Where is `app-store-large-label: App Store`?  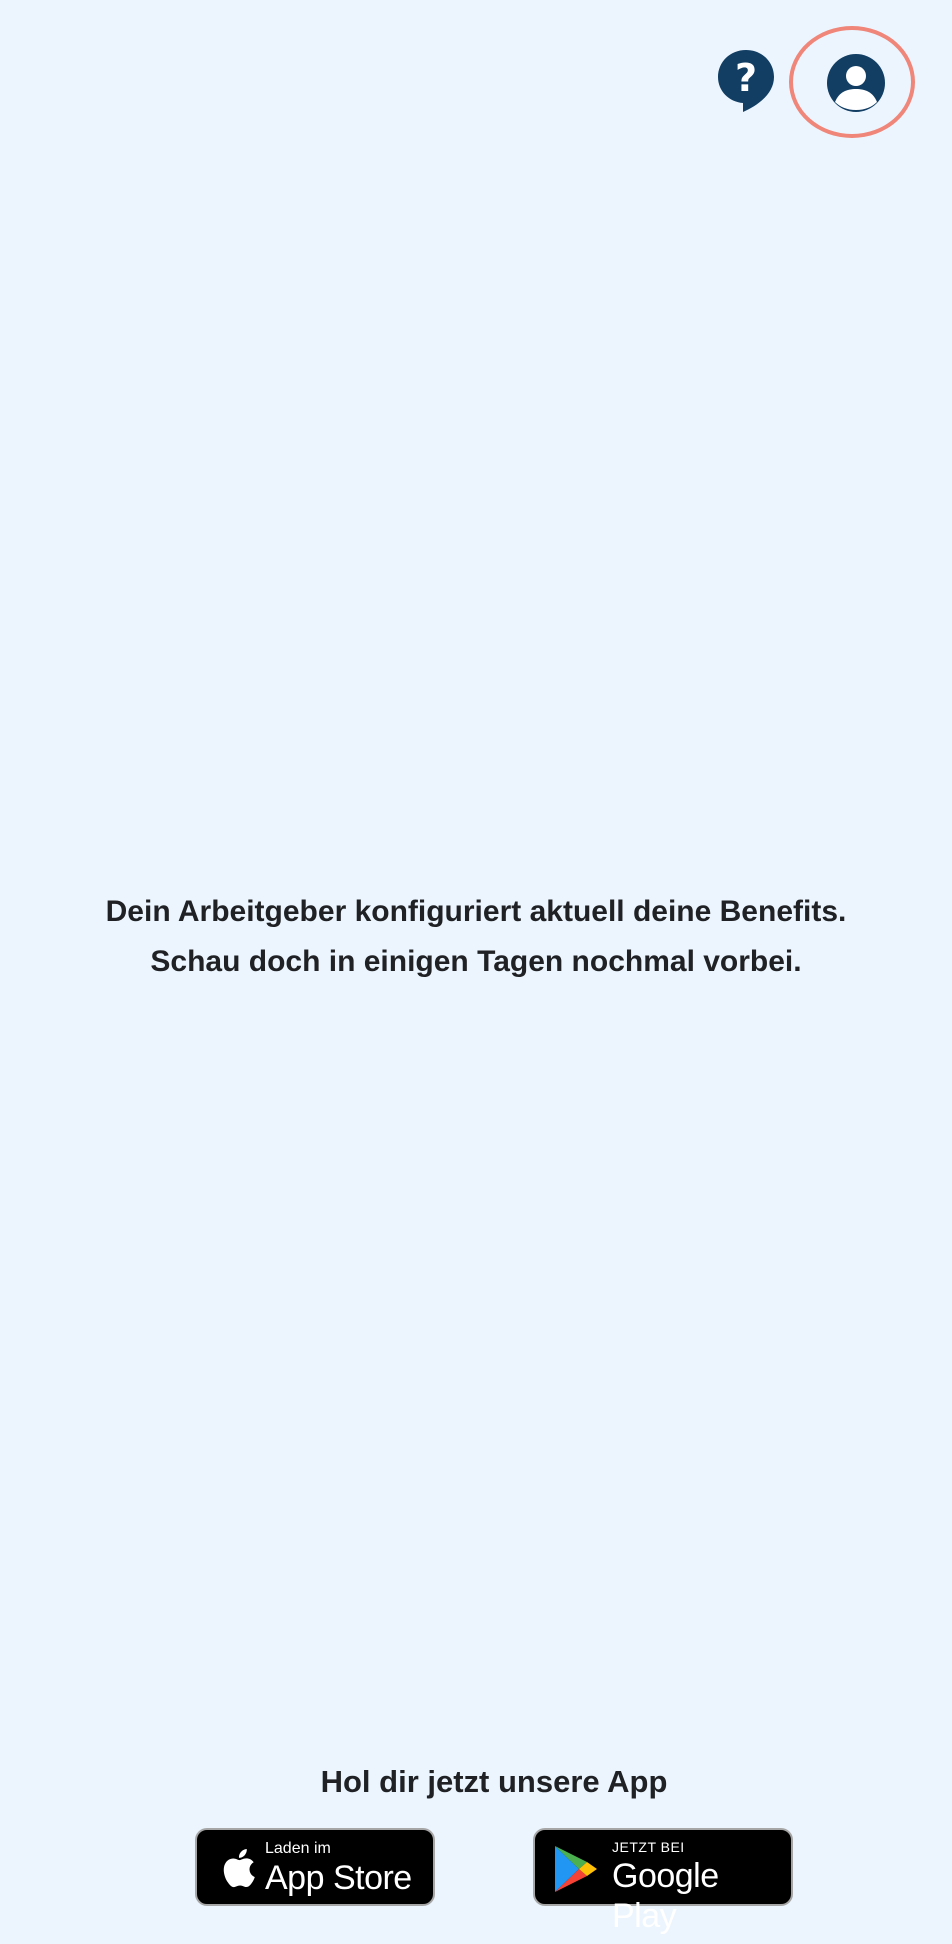 app-store-large-label: App Store is located at coordinates (338, 1878).